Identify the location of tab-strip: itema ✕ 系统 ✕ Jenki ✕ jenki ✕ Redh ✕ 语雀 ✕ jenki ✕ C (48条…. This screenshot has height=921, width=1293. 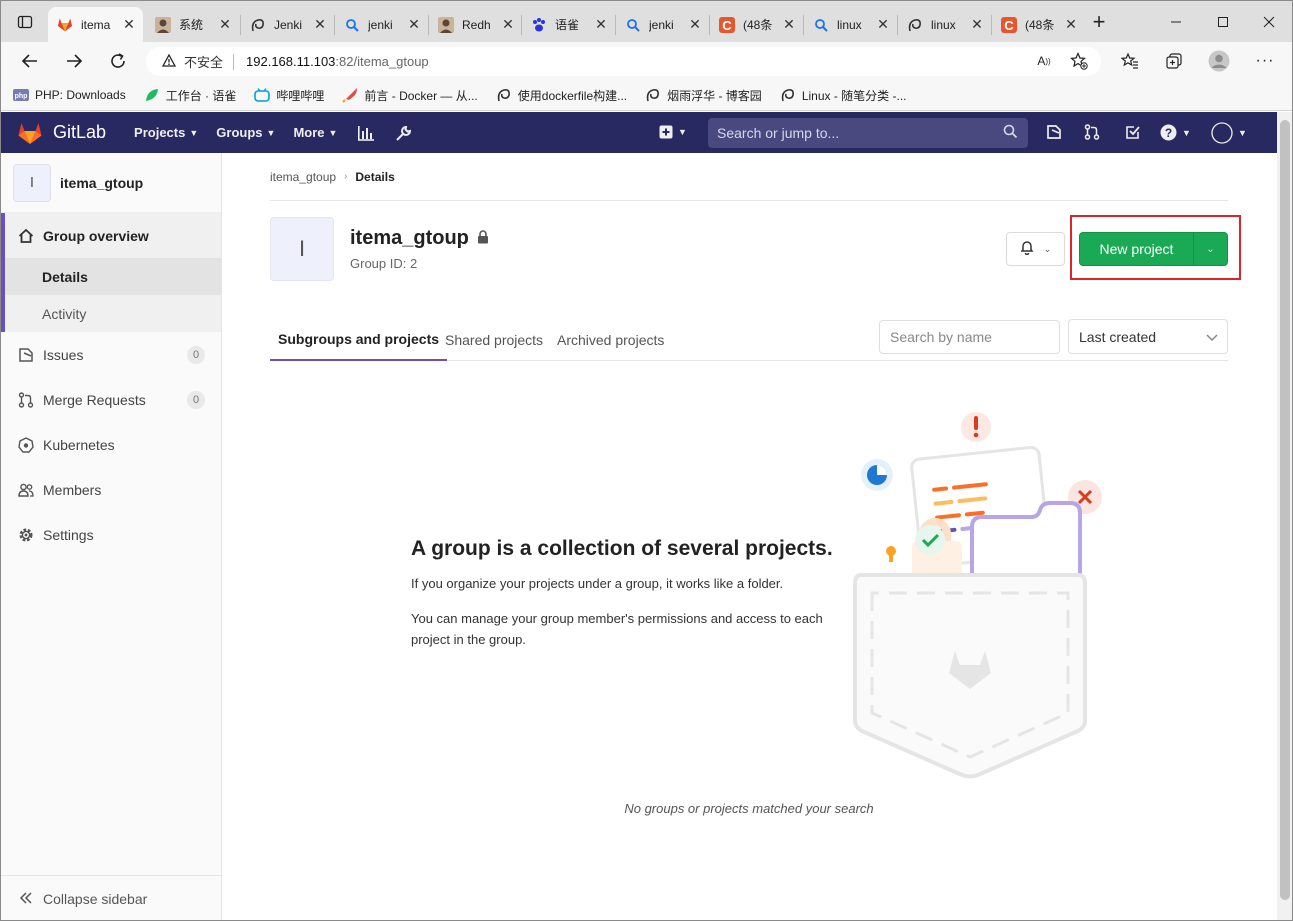
(646, 21).